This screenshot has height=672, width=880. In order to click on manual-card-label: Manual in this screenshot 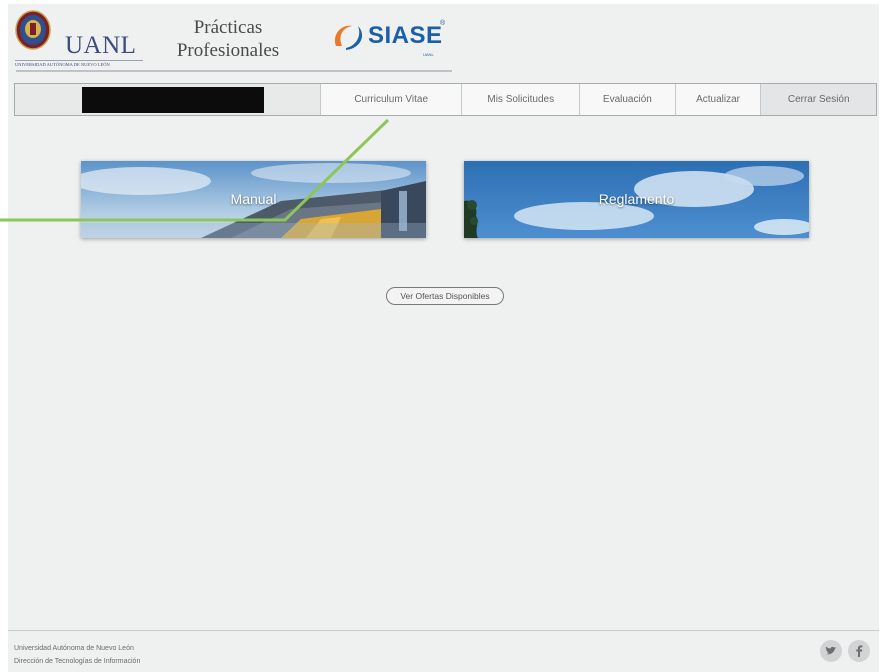, I will do `click(253, 199)`.